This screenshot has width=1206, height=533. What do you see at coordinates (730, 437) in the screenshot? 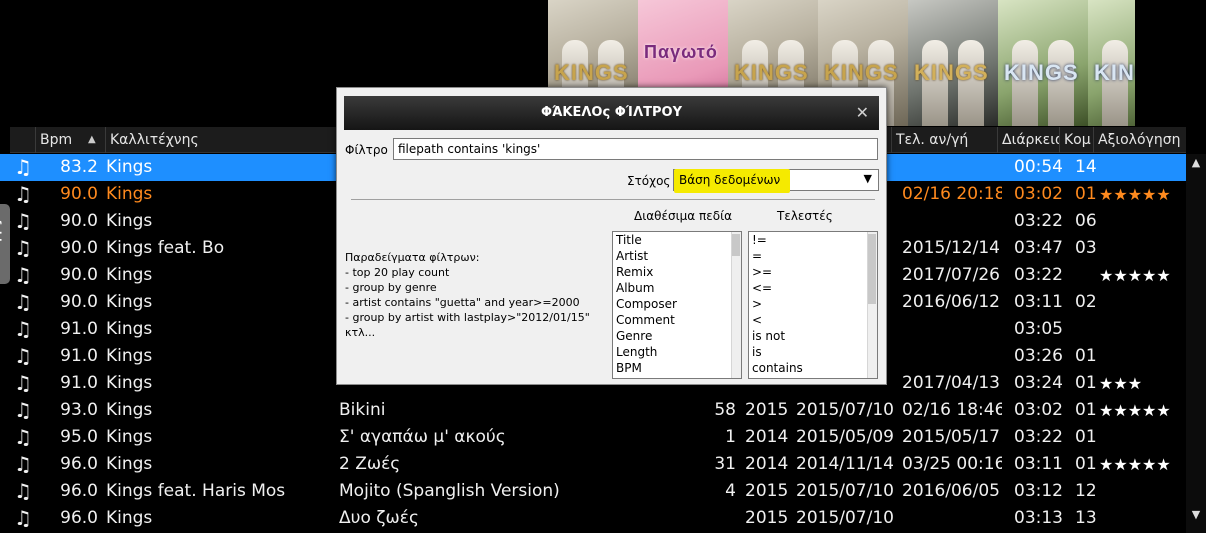
I see `track-plays: 1` at bounding box center [730, 437].